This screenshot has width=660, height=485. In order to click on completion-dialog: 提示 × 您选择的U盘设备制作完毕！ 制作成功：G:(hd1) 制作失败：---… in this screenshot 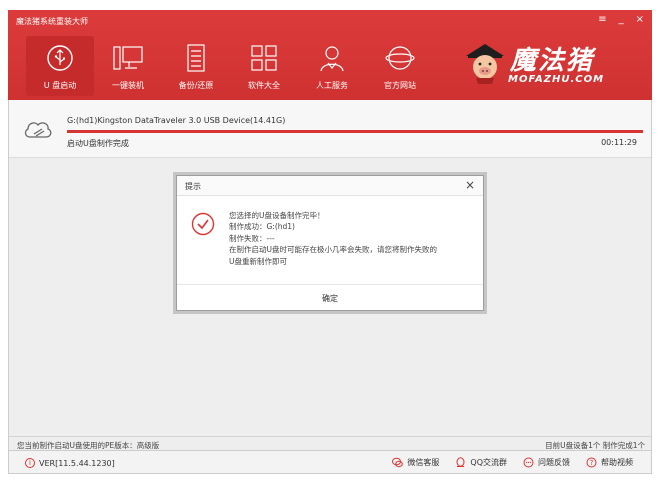, I will do `click(330, 243)`.